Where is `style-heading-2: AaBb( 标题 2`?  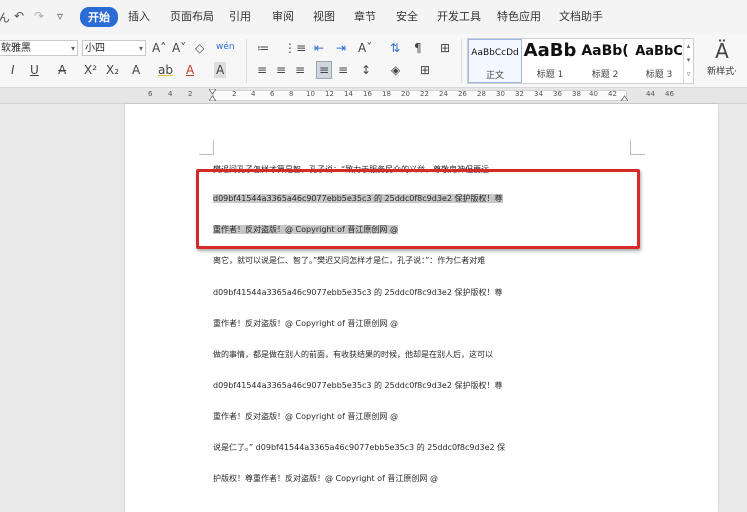 style-heading-2: AaBb( 标题 2 is located at coordinates (605, 61).